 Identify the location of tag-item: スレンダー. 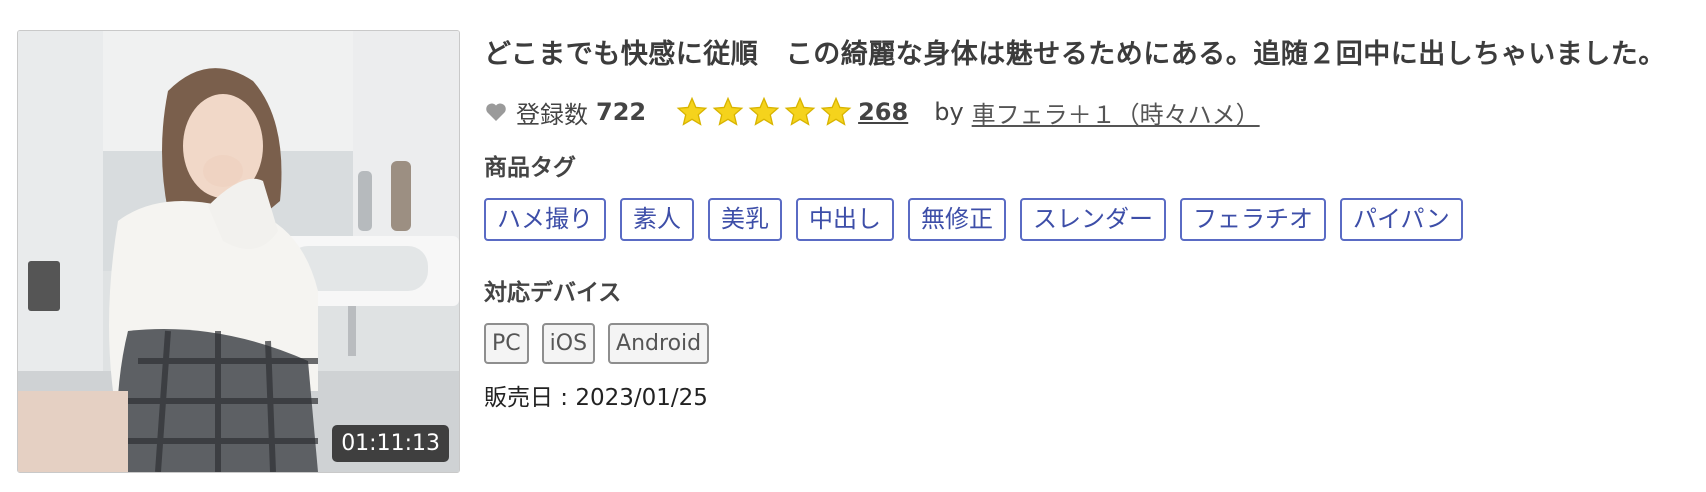
(1093, 219).